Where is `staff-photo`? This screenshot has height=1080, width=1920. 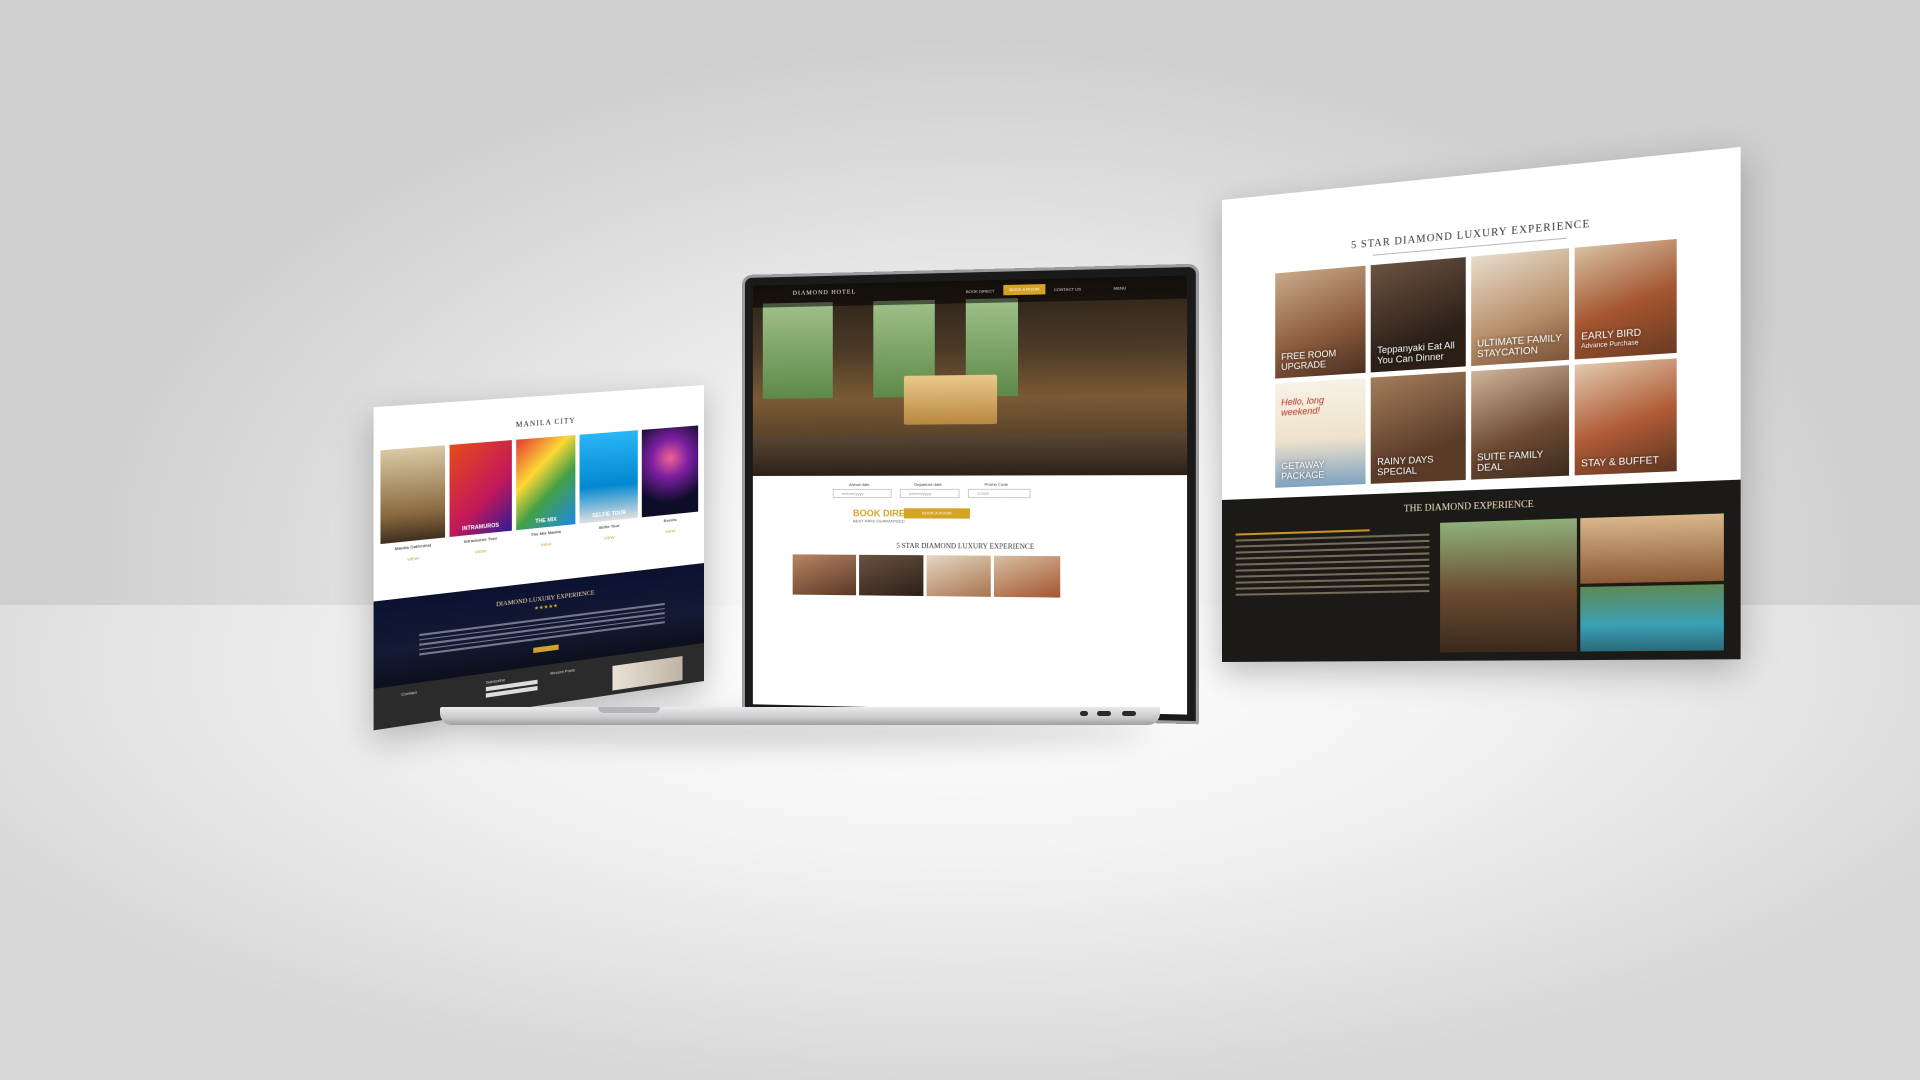 staff-photo is located at coordinates (647, 673).